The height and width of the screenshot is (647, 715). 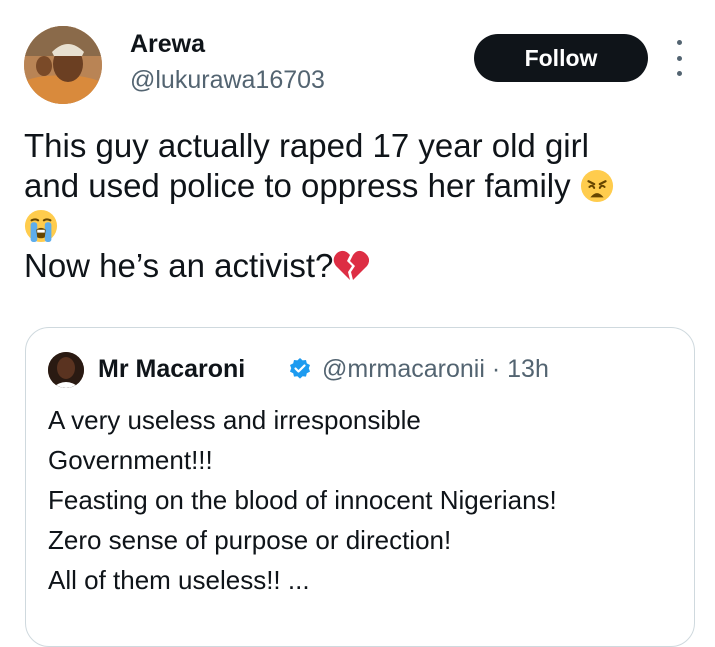 I want to click on quoted-author-avatar, so click(x=66, y=370).